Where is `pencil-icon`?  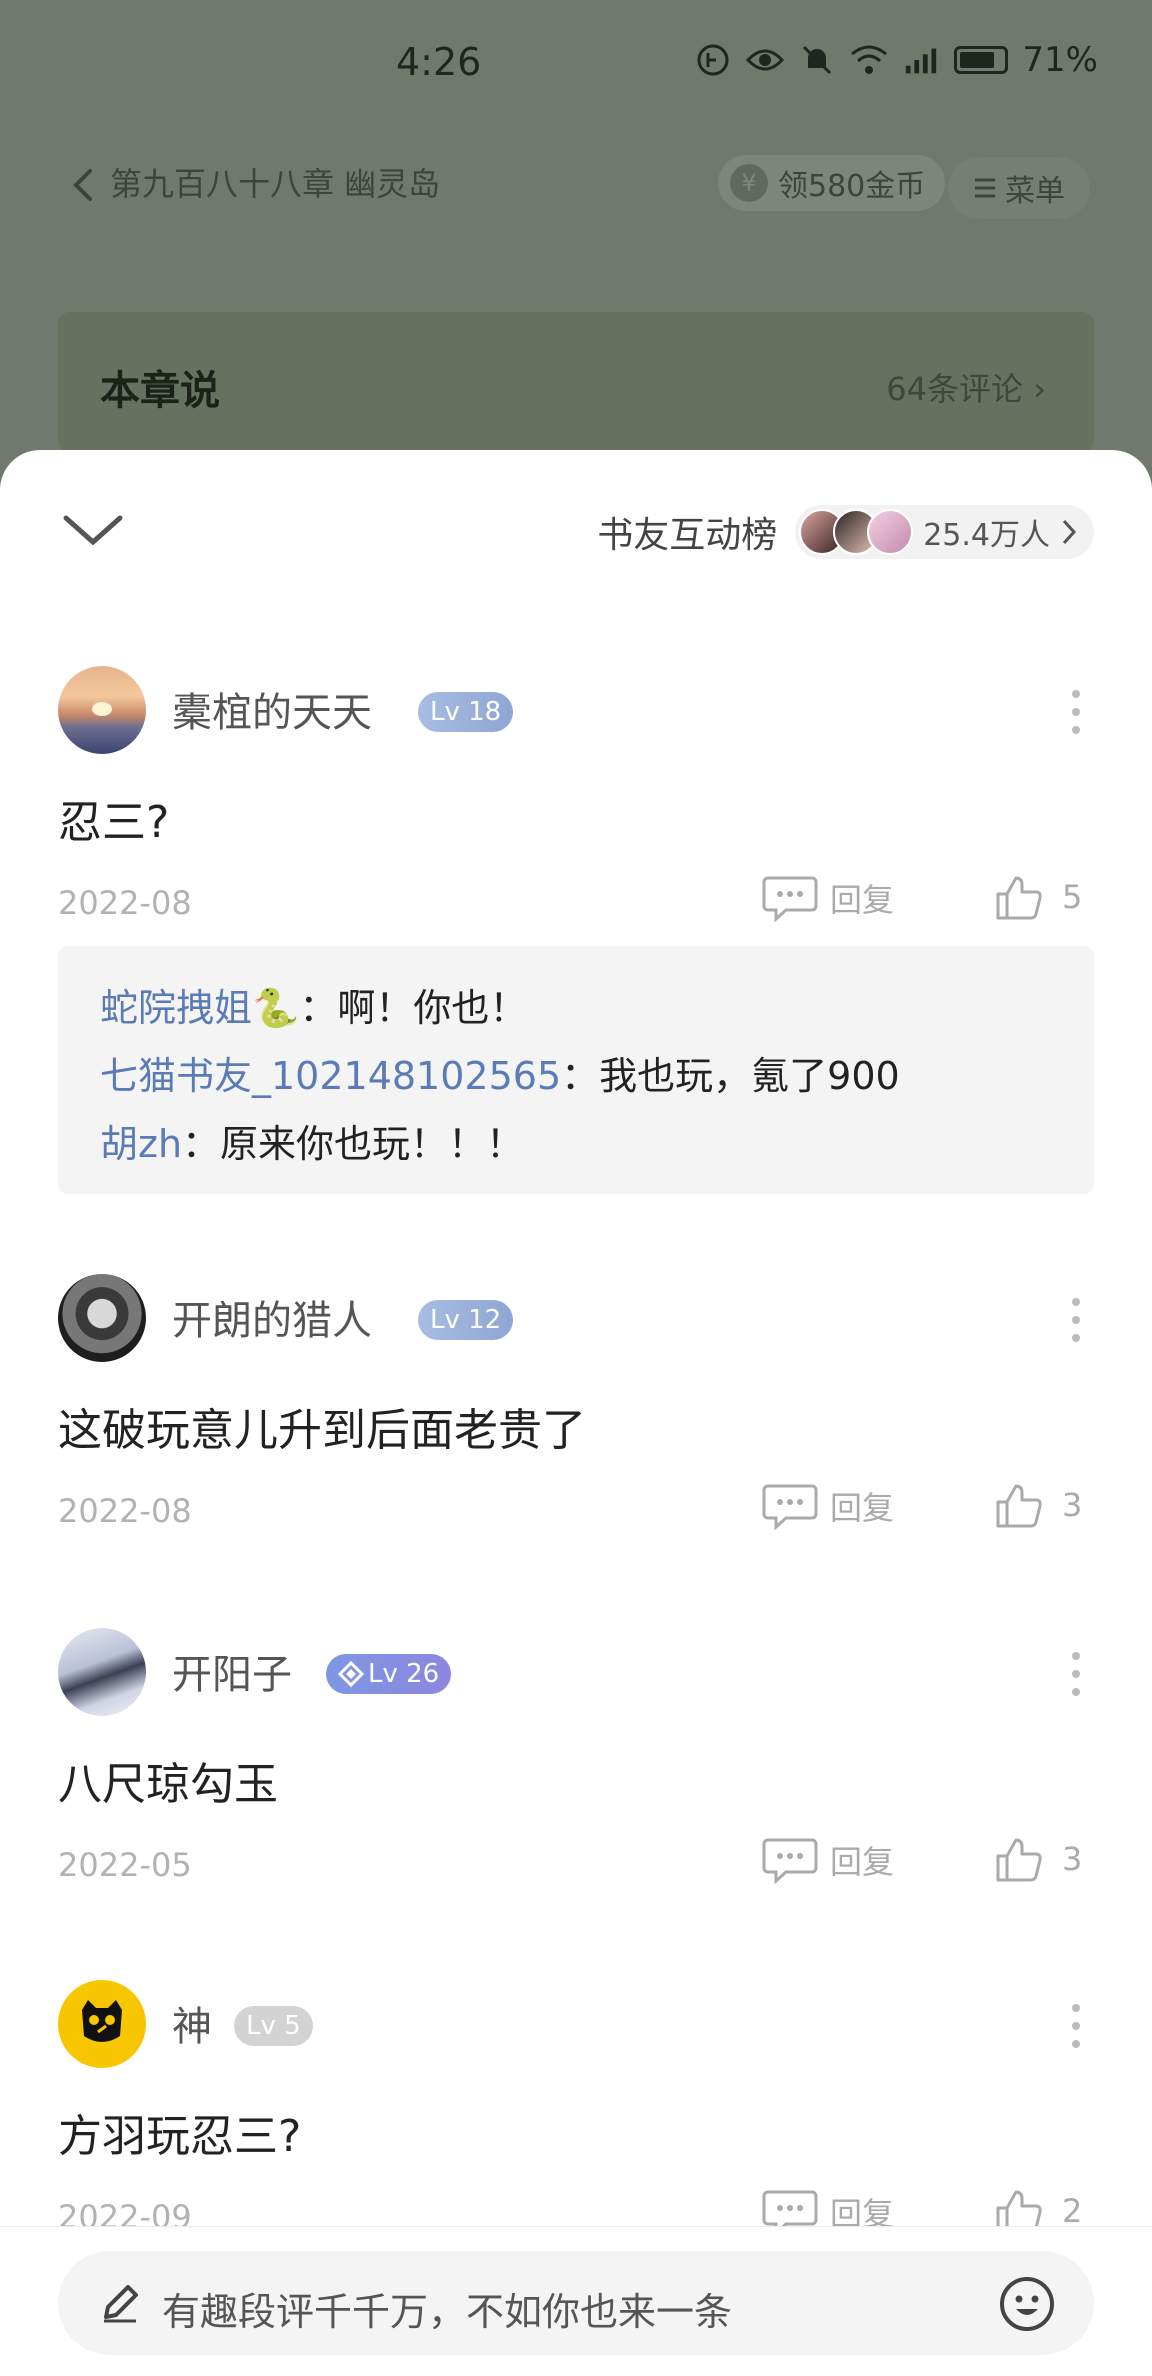 pencil-icon is located at coordinates (121, 2304).